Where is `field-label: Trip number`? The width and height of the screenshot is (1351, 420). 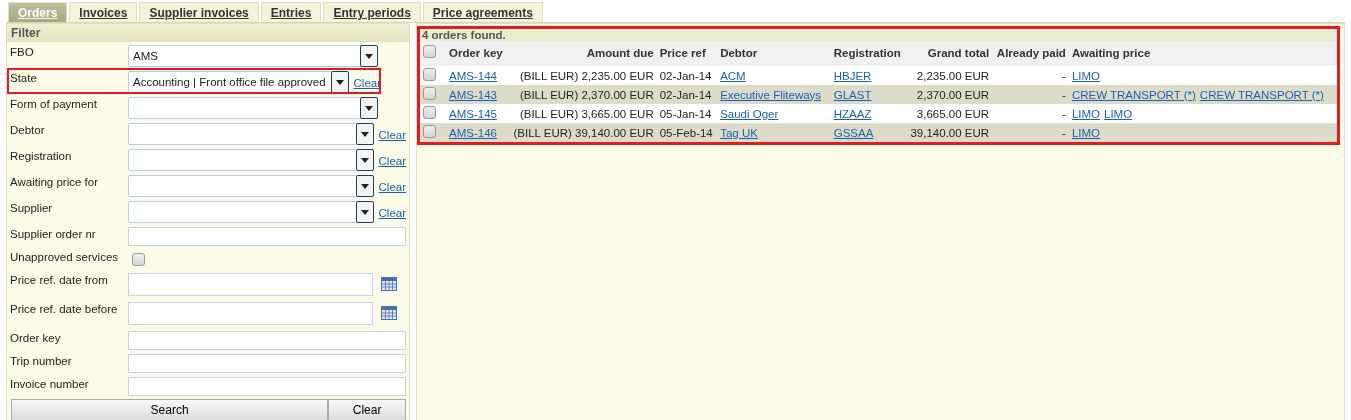
field-label: Trip number is located at coordinates (41, 360).